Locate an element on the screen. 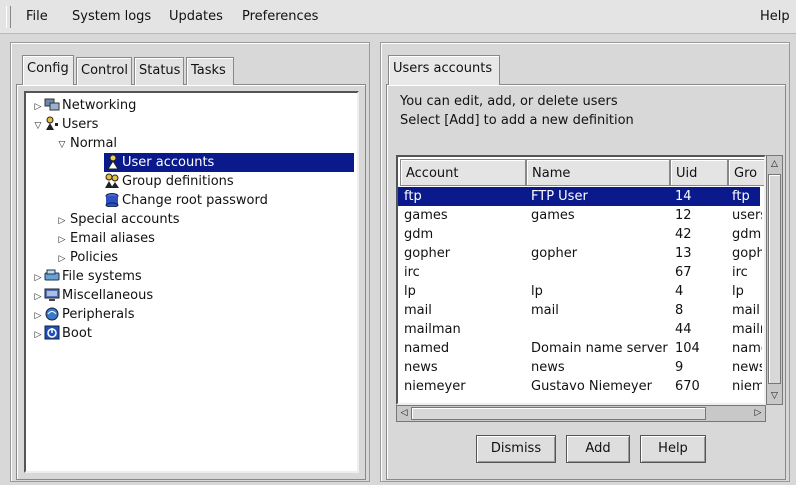  table-row: games games 12 users is located at coordinates (580, 215).